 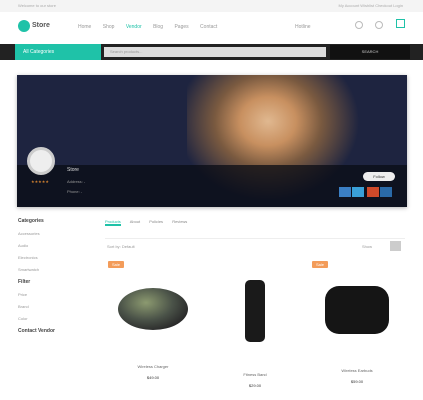 What do you see at coordinates (37, 5) in the screenshot?
I see `welcome-text: Welcome to our store` at bounding box center [37, 5].